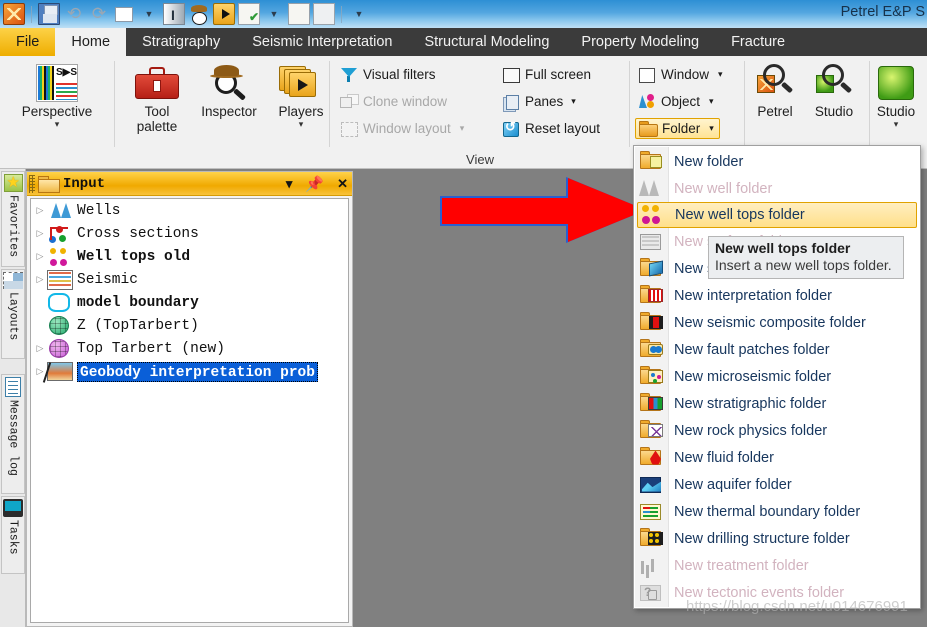  I want to click on object-icon, so click(647, 101).